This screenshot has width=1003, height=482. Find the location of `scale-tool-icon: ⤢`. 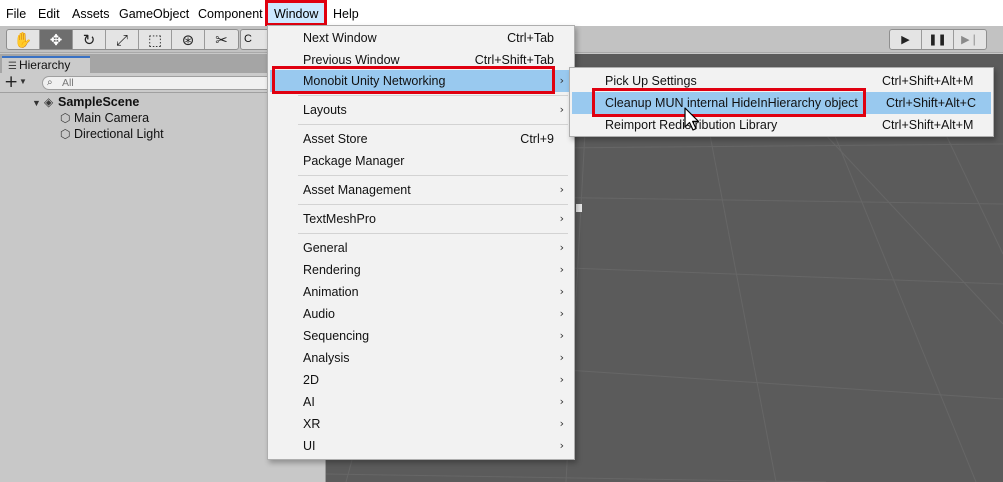

scale-tool-icon: ⤢ is located at coordinates (122, 39).